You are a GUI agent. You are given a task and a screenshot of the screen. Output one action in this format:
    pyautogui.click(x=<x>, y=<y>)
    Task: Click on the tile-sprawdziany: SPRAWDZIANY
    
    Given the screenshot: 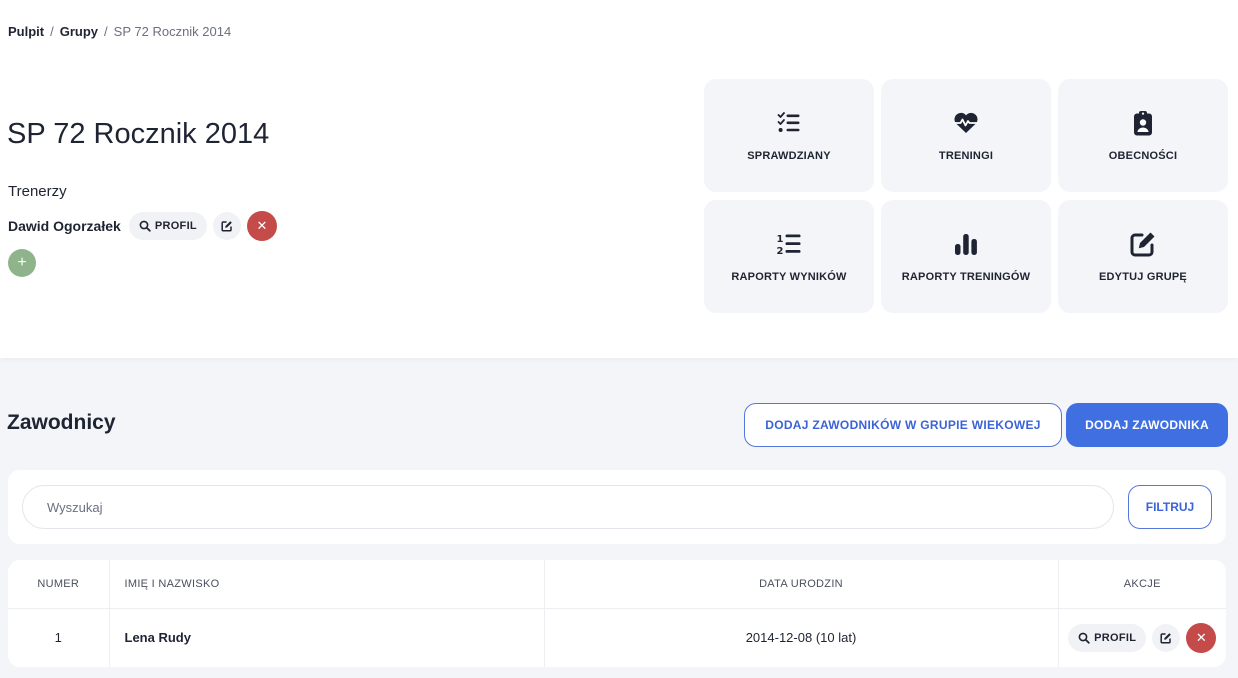 What is the action you would take?
    pyautogui.click(x=789, y=135)
    